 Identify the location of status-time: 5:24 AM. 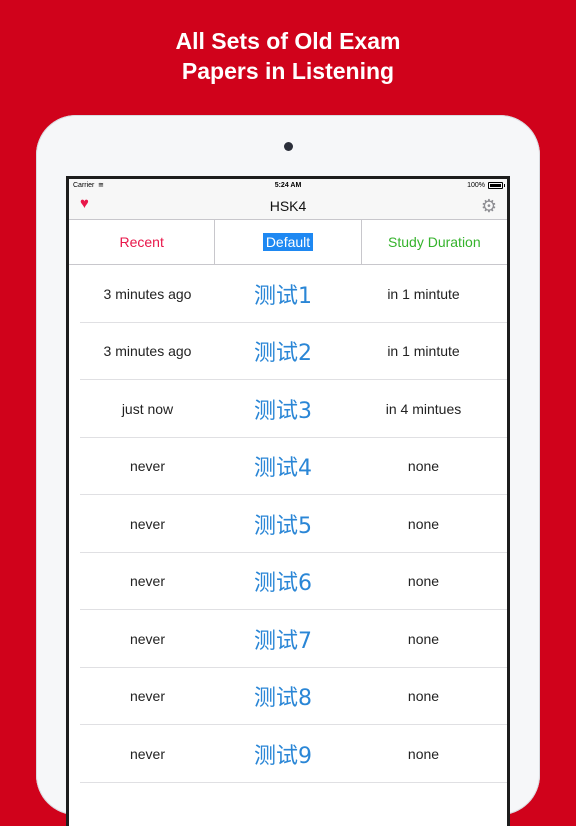
(288, 185).